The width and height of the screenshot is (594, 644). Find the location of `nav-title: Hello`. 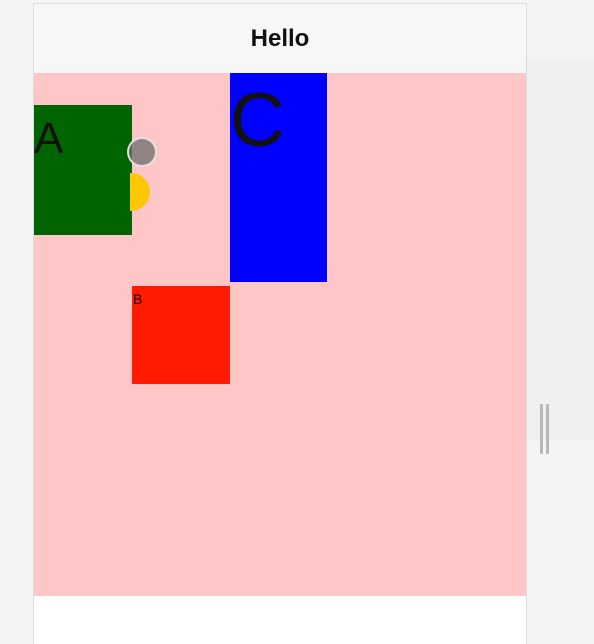

nav-title: Hello is located at coordinates (280, 38).